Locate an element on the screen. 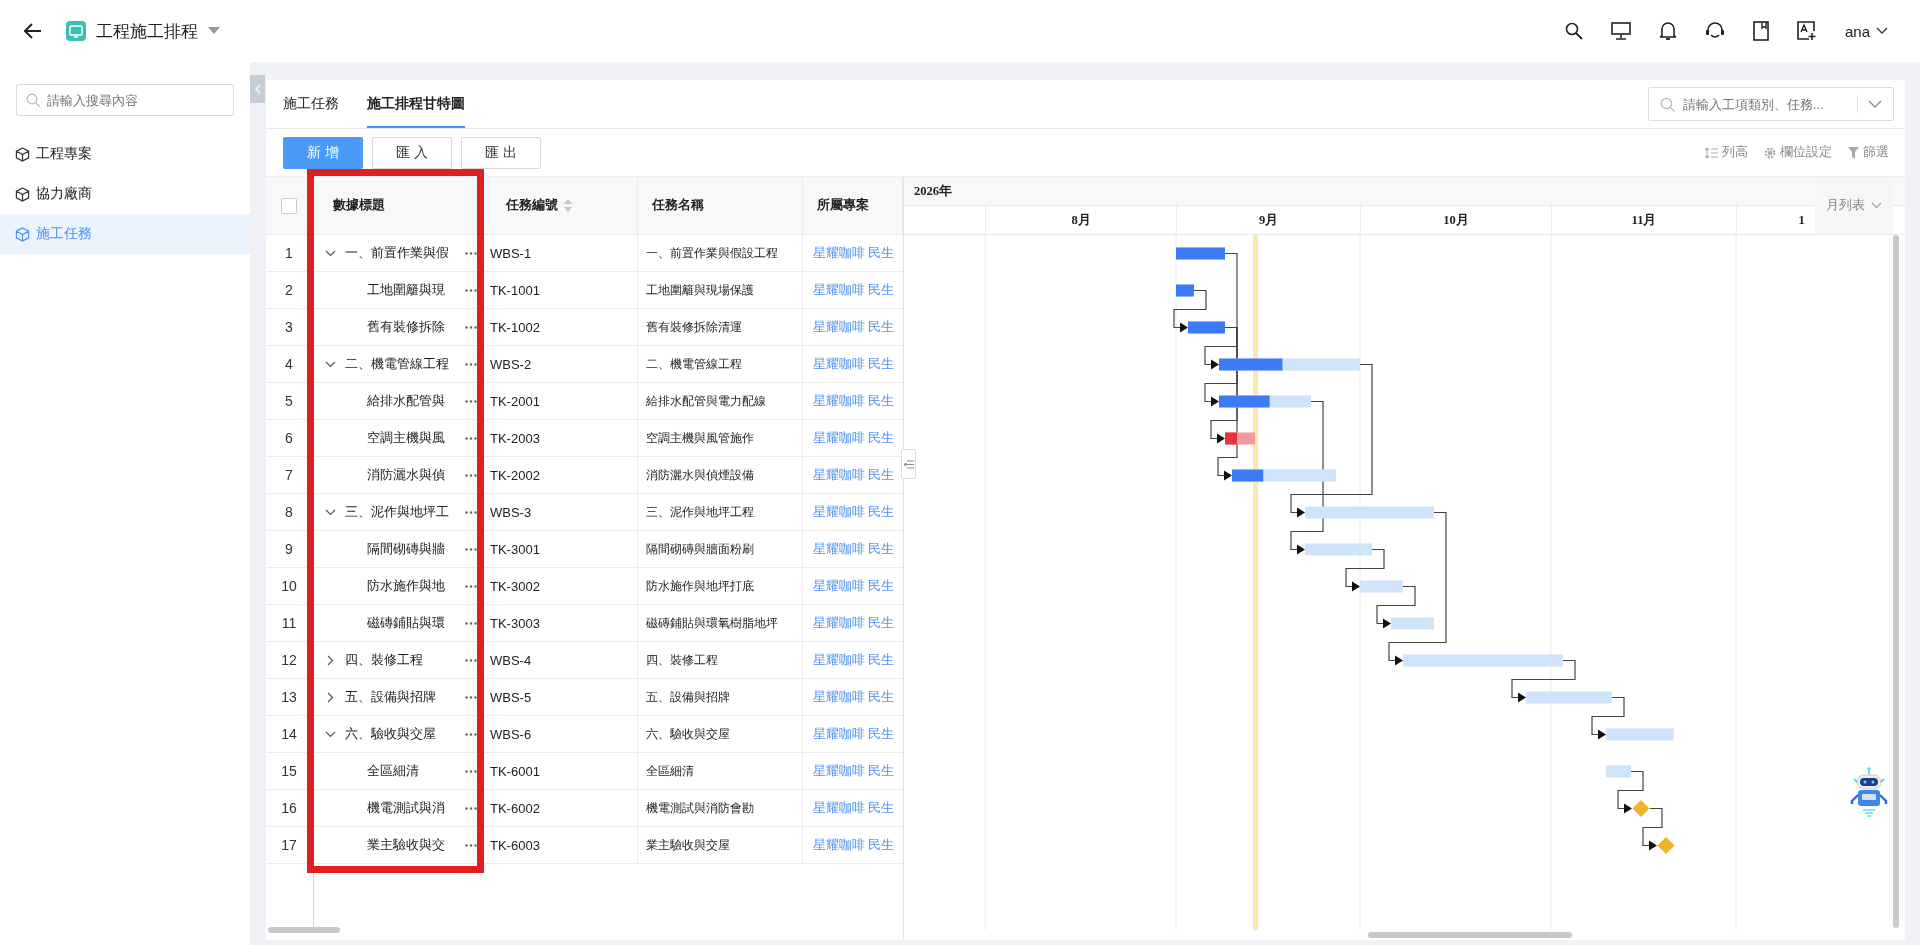 This screenshot has width=1920, height=945. row-number: 9 is located at coordinates (289, 549).